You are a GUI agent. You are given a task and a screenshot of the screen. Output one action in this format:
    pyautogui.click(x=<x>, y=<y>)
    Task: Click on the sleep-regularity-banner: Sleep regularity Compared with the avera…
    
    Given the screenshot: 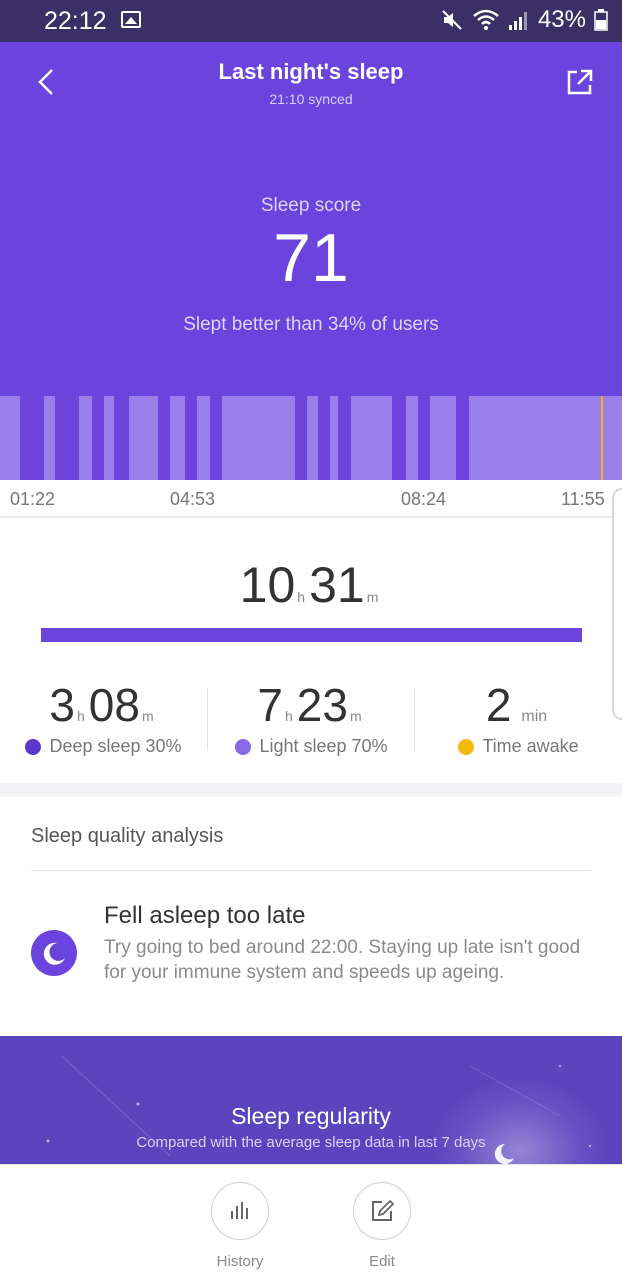 What is the action you would take?
    pyautogui.click(x=311, y=1101)
    